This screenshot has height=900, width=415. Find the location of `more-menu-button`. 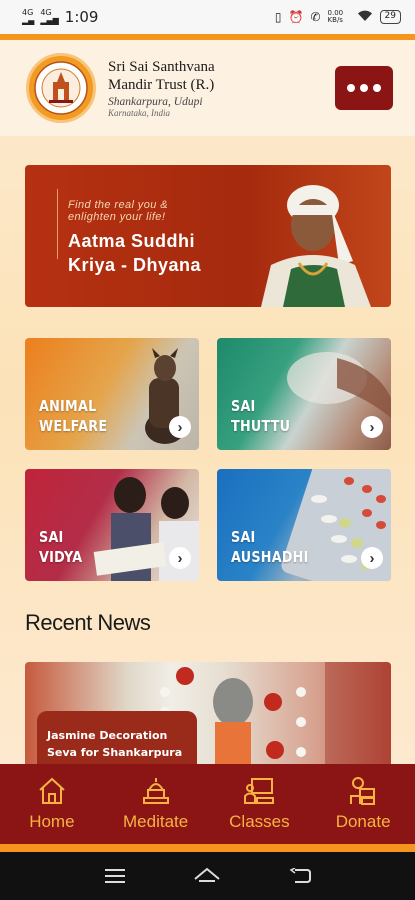

more-menu-button is located at coordinates (364, 88).